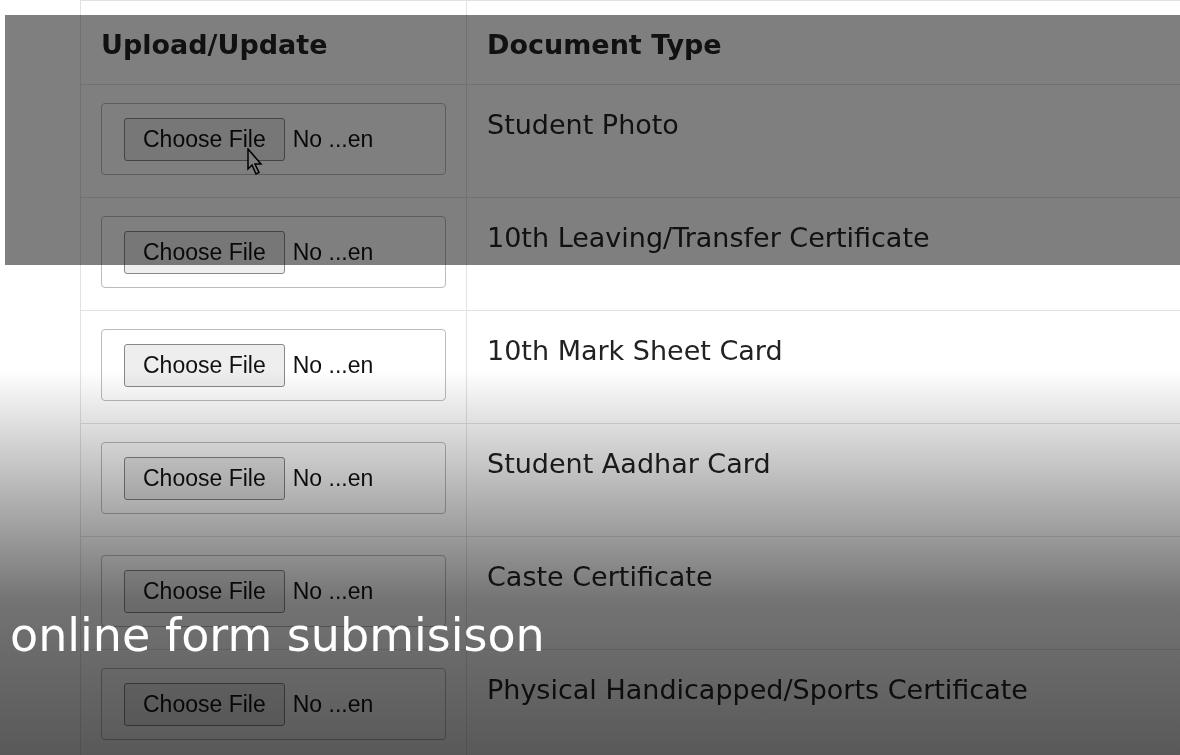  I want to click on document-type: 10th Leaving/Transfer Certificate, so click(708, 237).